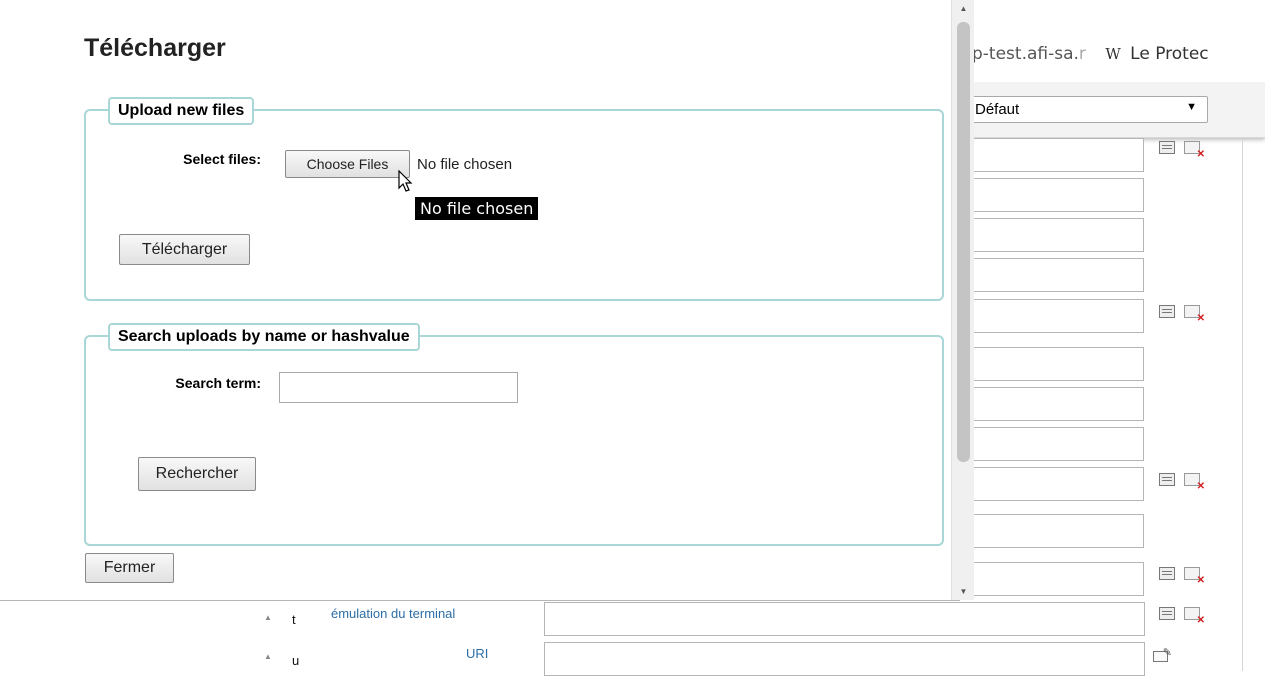 The width and height of the screenshot is (1265, 676). I want to click on file-status: No file chosen, so click(465, 164).